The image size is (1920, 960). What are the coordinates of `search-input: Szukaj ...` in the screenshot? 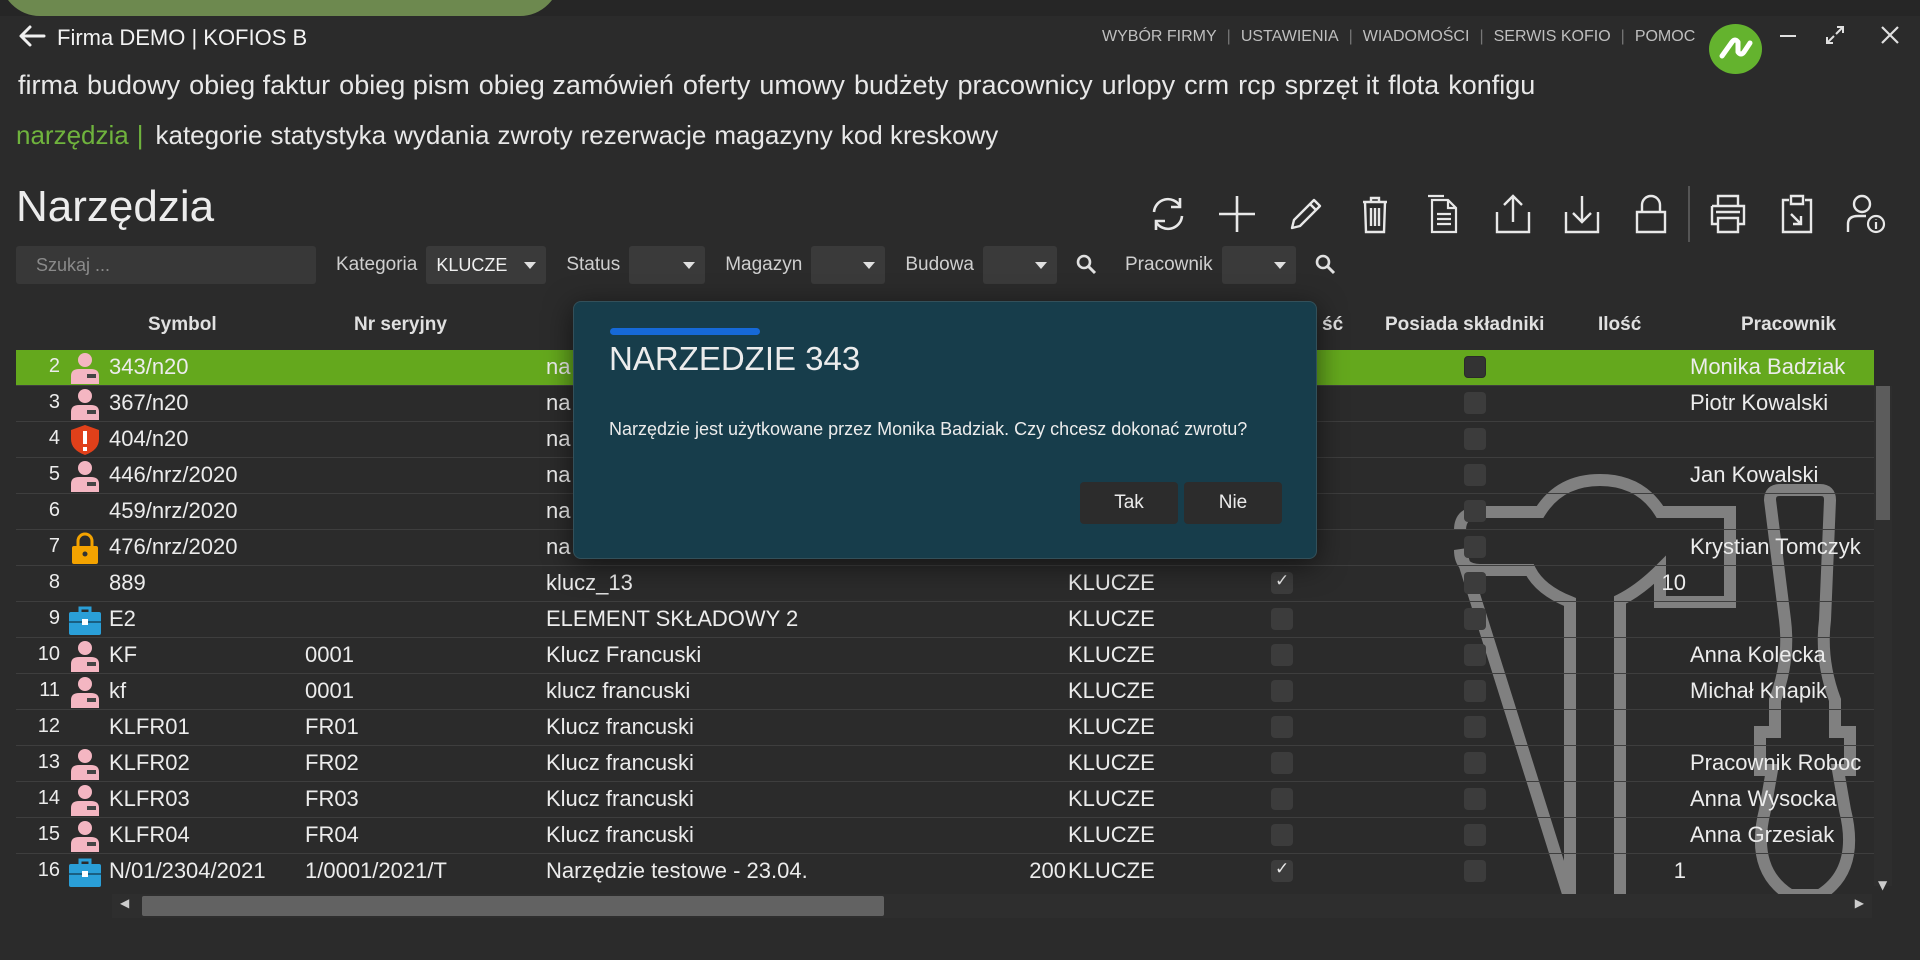 It's located at (166, 265).